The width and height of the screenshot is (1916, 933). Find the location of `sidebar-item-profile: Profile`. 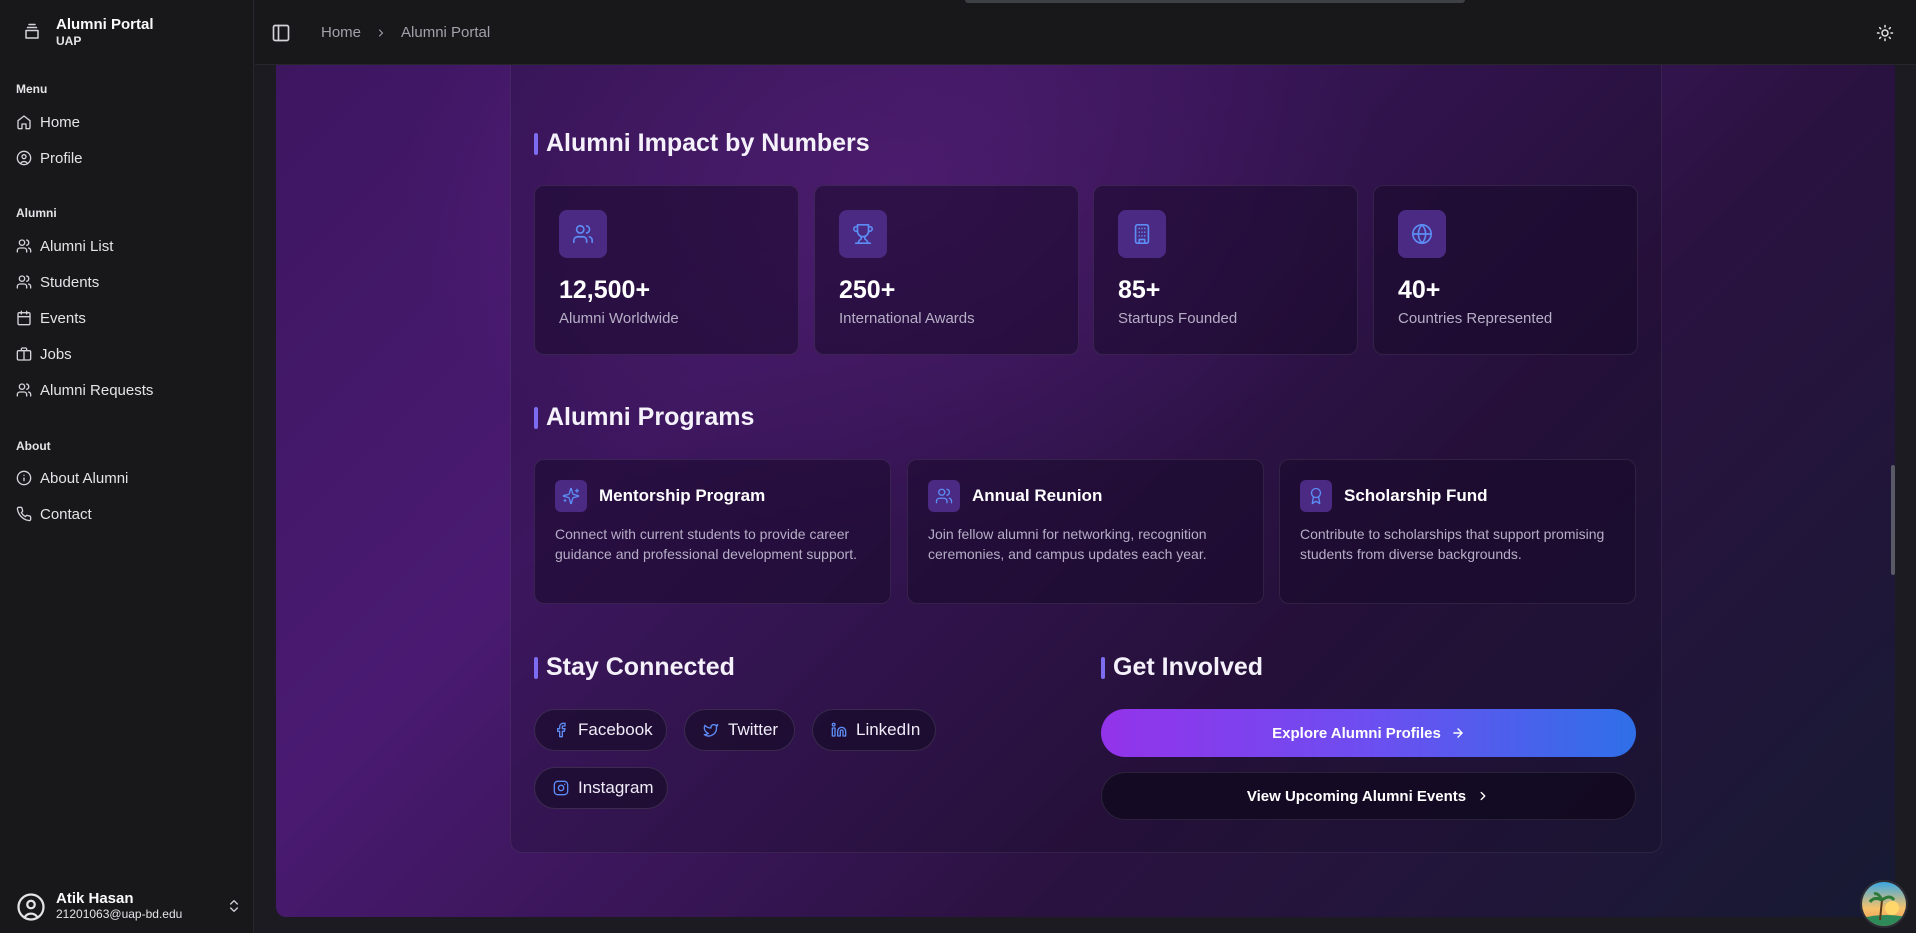

sidebar-item-profile: Profile is located at coordinates (127, 158).